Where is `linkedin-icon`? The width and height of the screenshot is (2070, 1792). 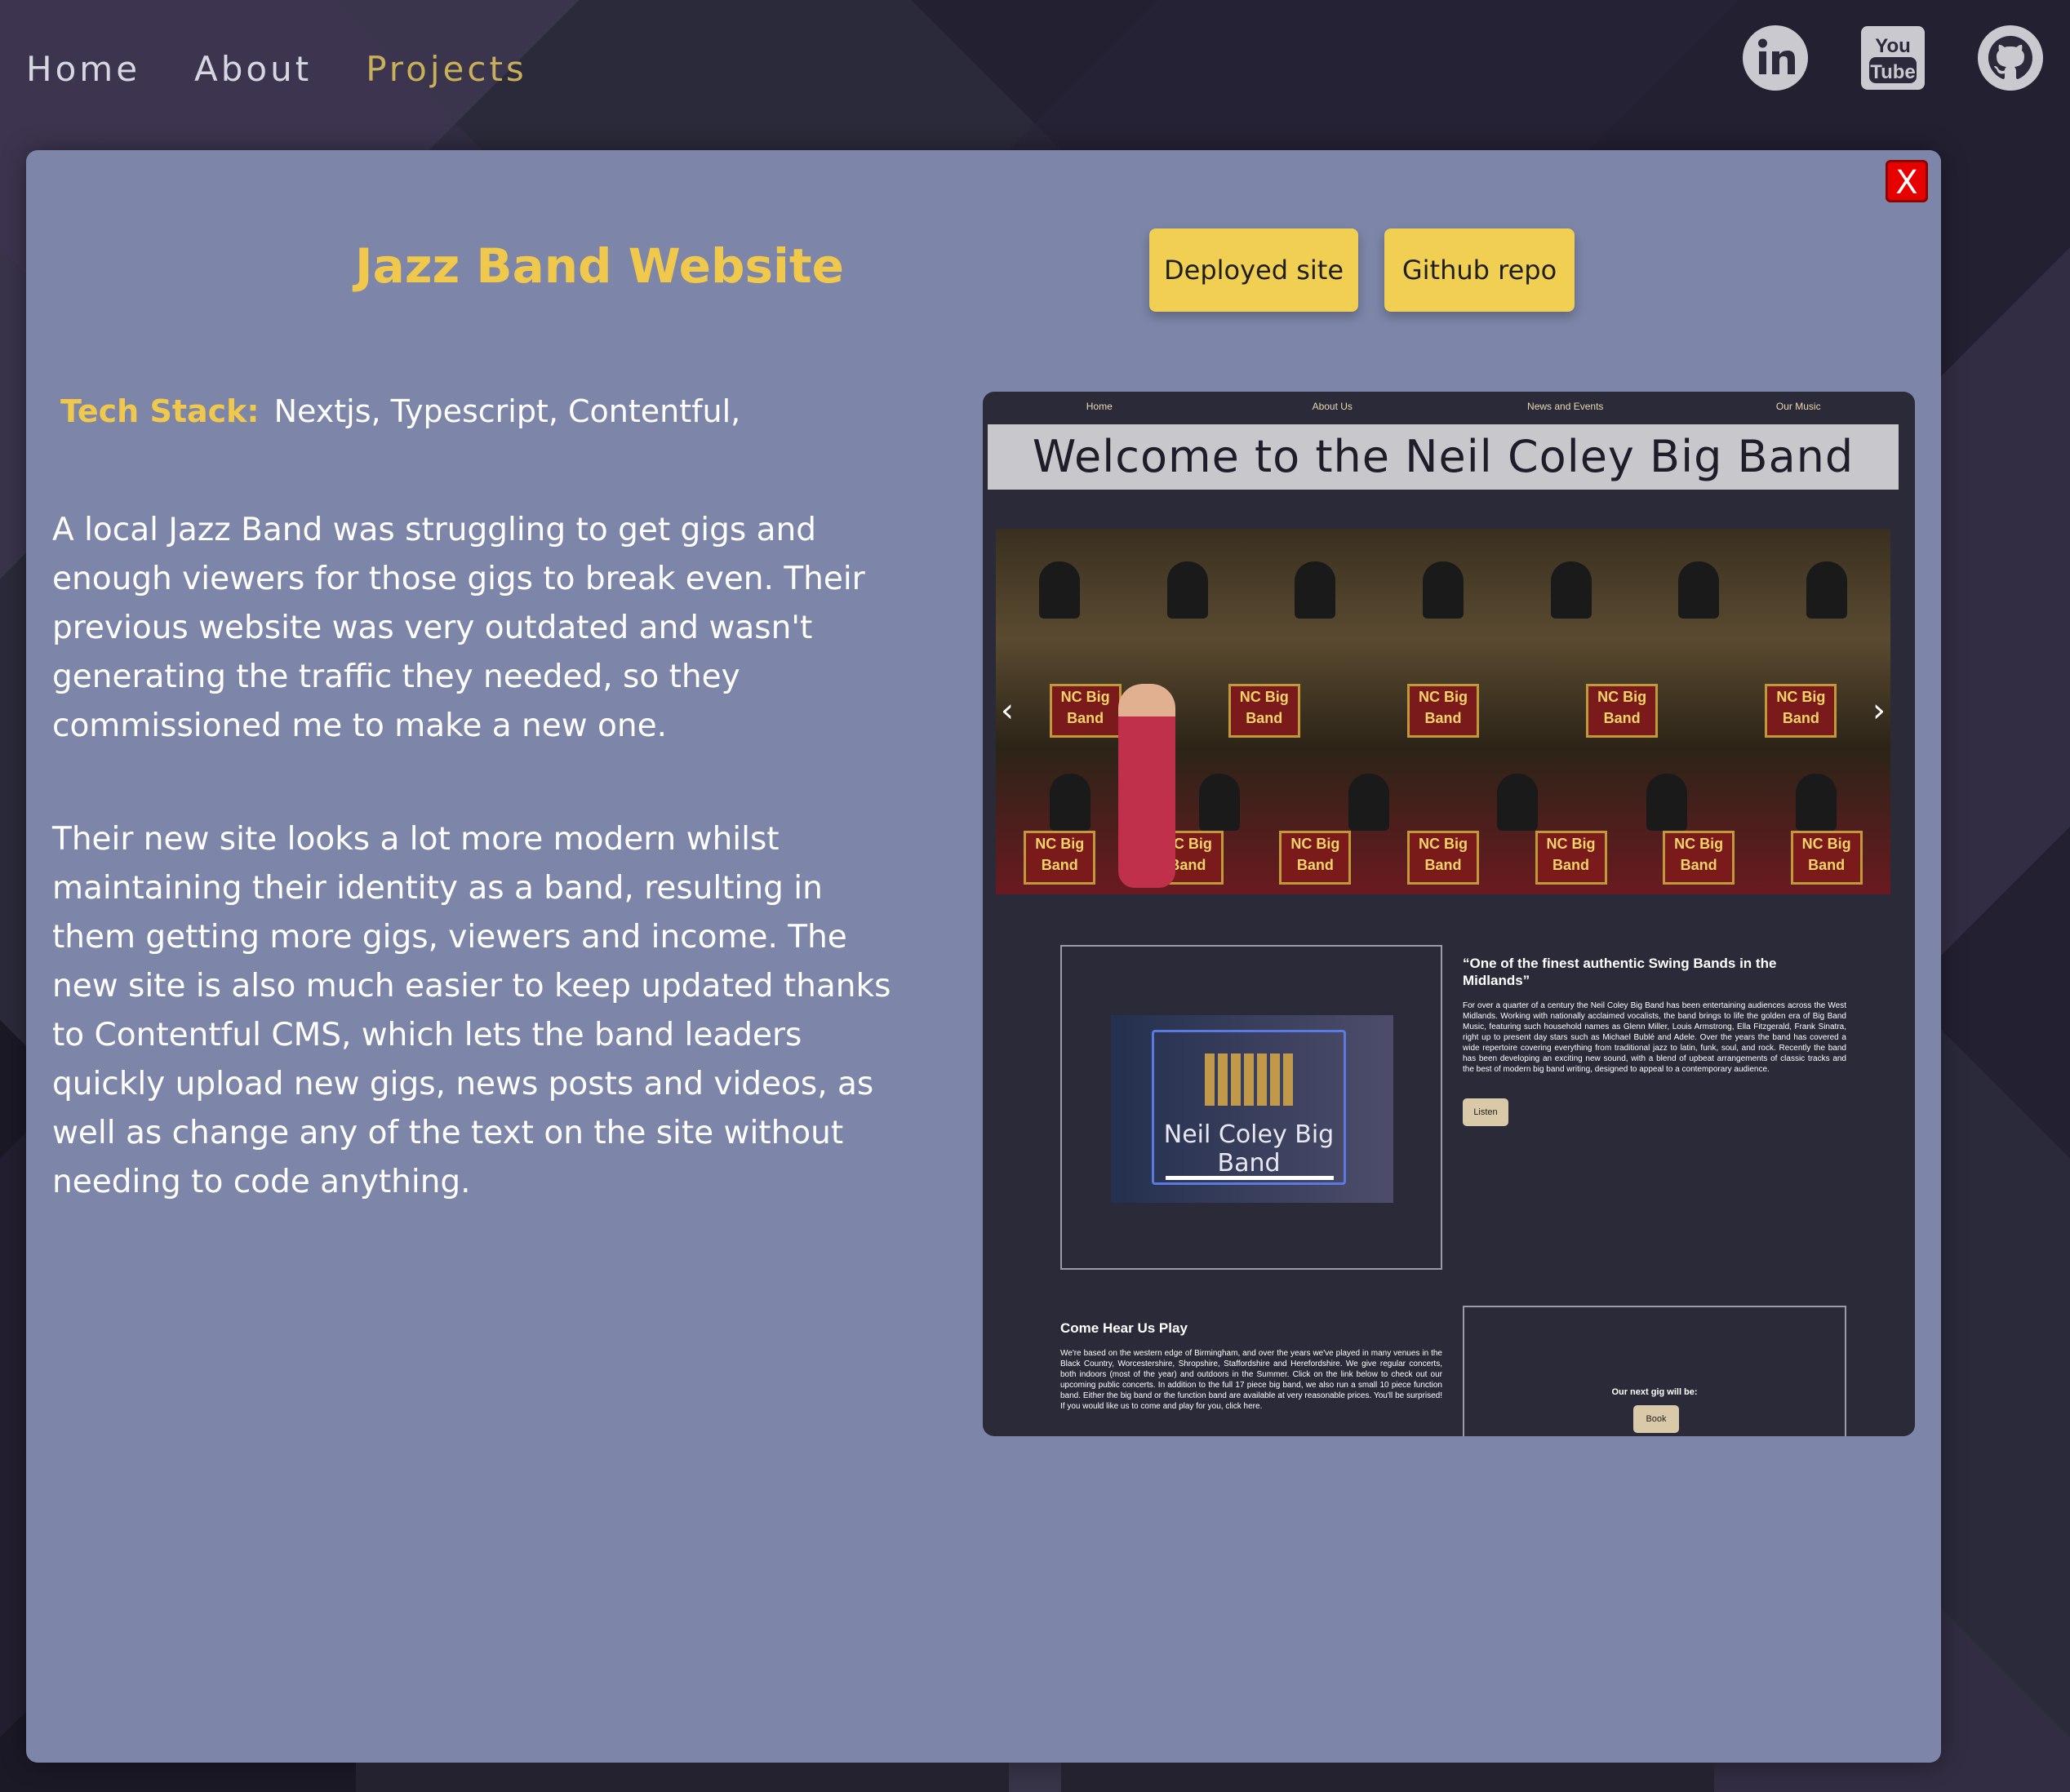
linkedin-icon is located at coordinates (1775, 57).